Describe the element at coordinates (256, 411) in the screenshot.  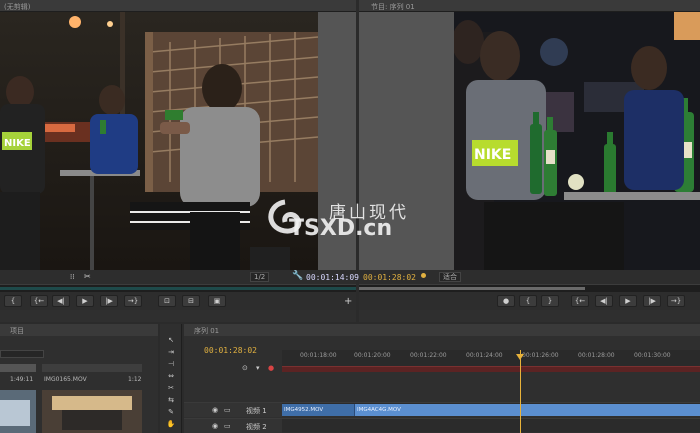
I see `video-track-1-label: 视频 1` at that location.